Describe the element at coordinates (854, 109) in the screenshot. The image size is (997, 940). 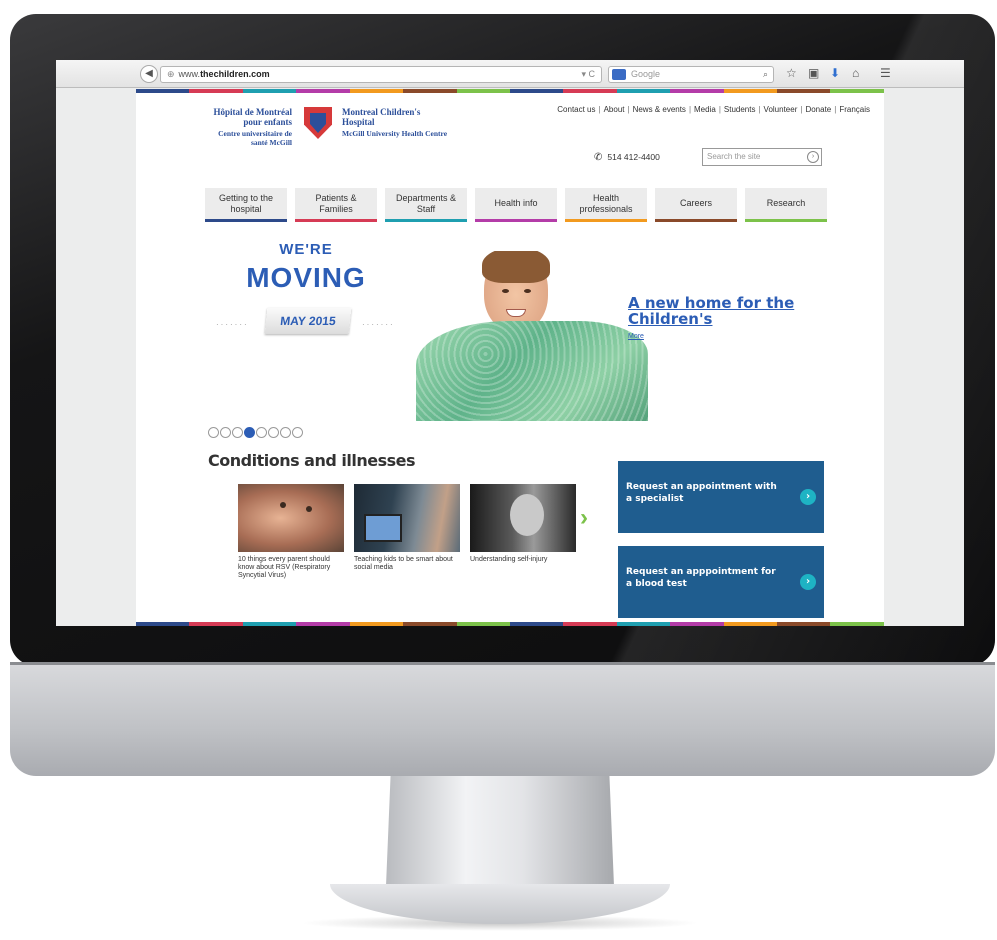
I see `utility-link: Français` at that location.